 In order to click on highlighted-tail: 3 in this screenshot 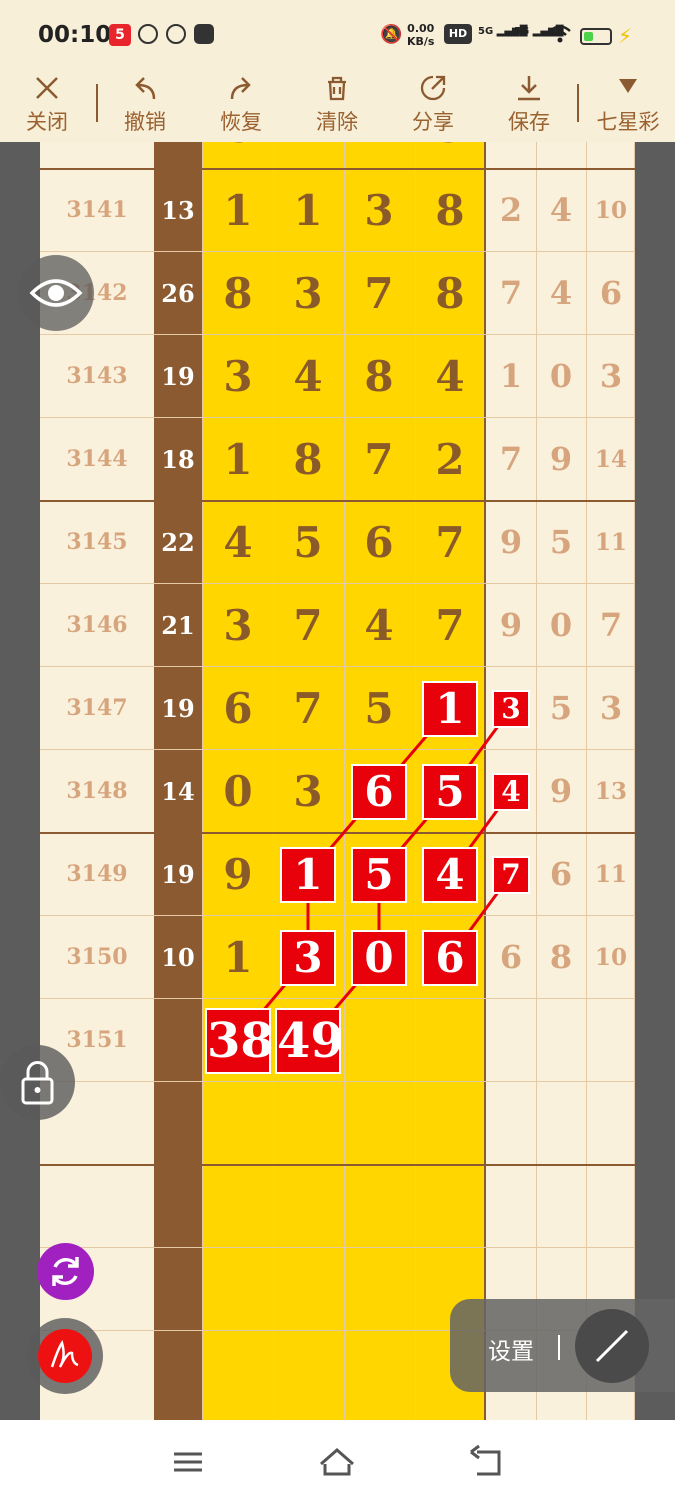, I will do `click(511, 708)`.